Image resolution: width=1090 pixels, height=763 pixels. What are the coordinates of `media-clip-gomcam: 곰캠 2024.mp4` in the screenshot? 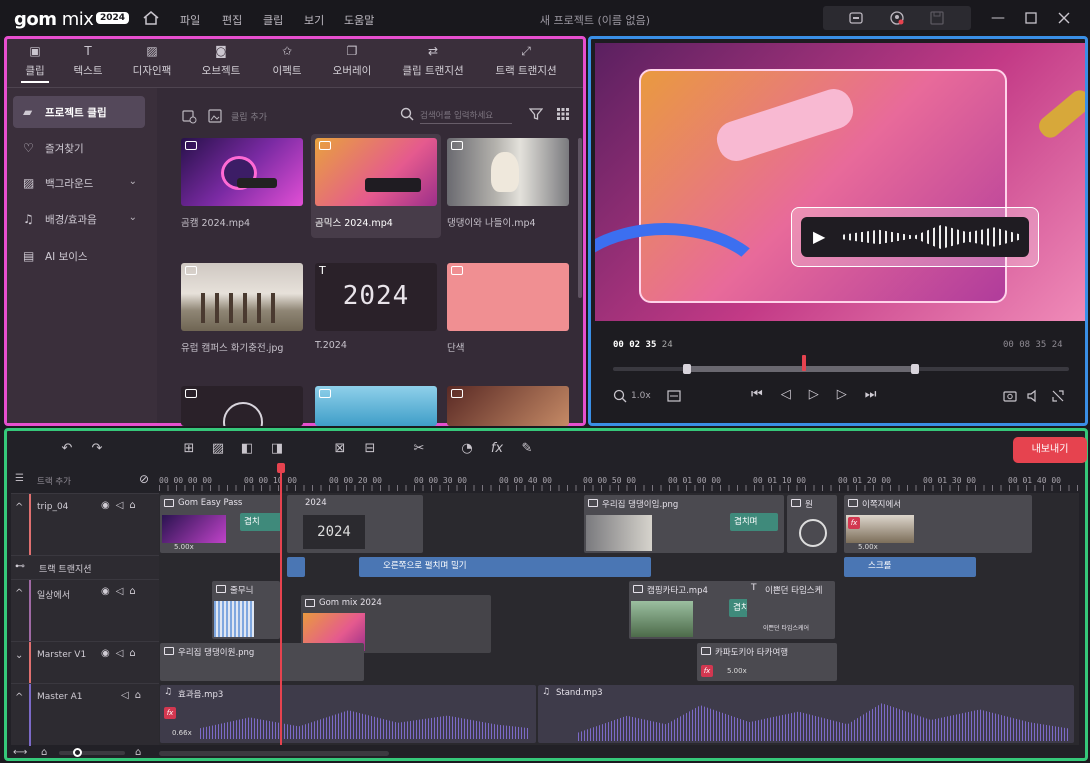 It's located at (242, 183).